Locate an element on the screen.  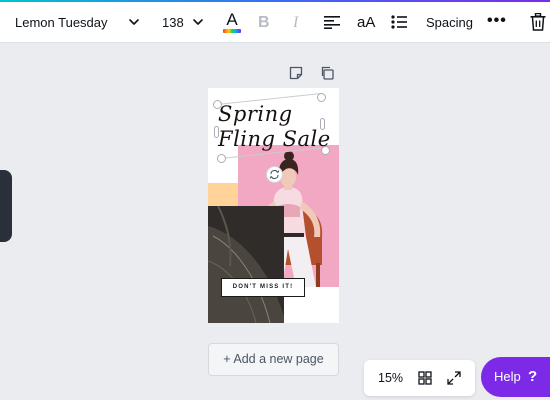
duplicate-page-icon is located at coordinates (327, 73).